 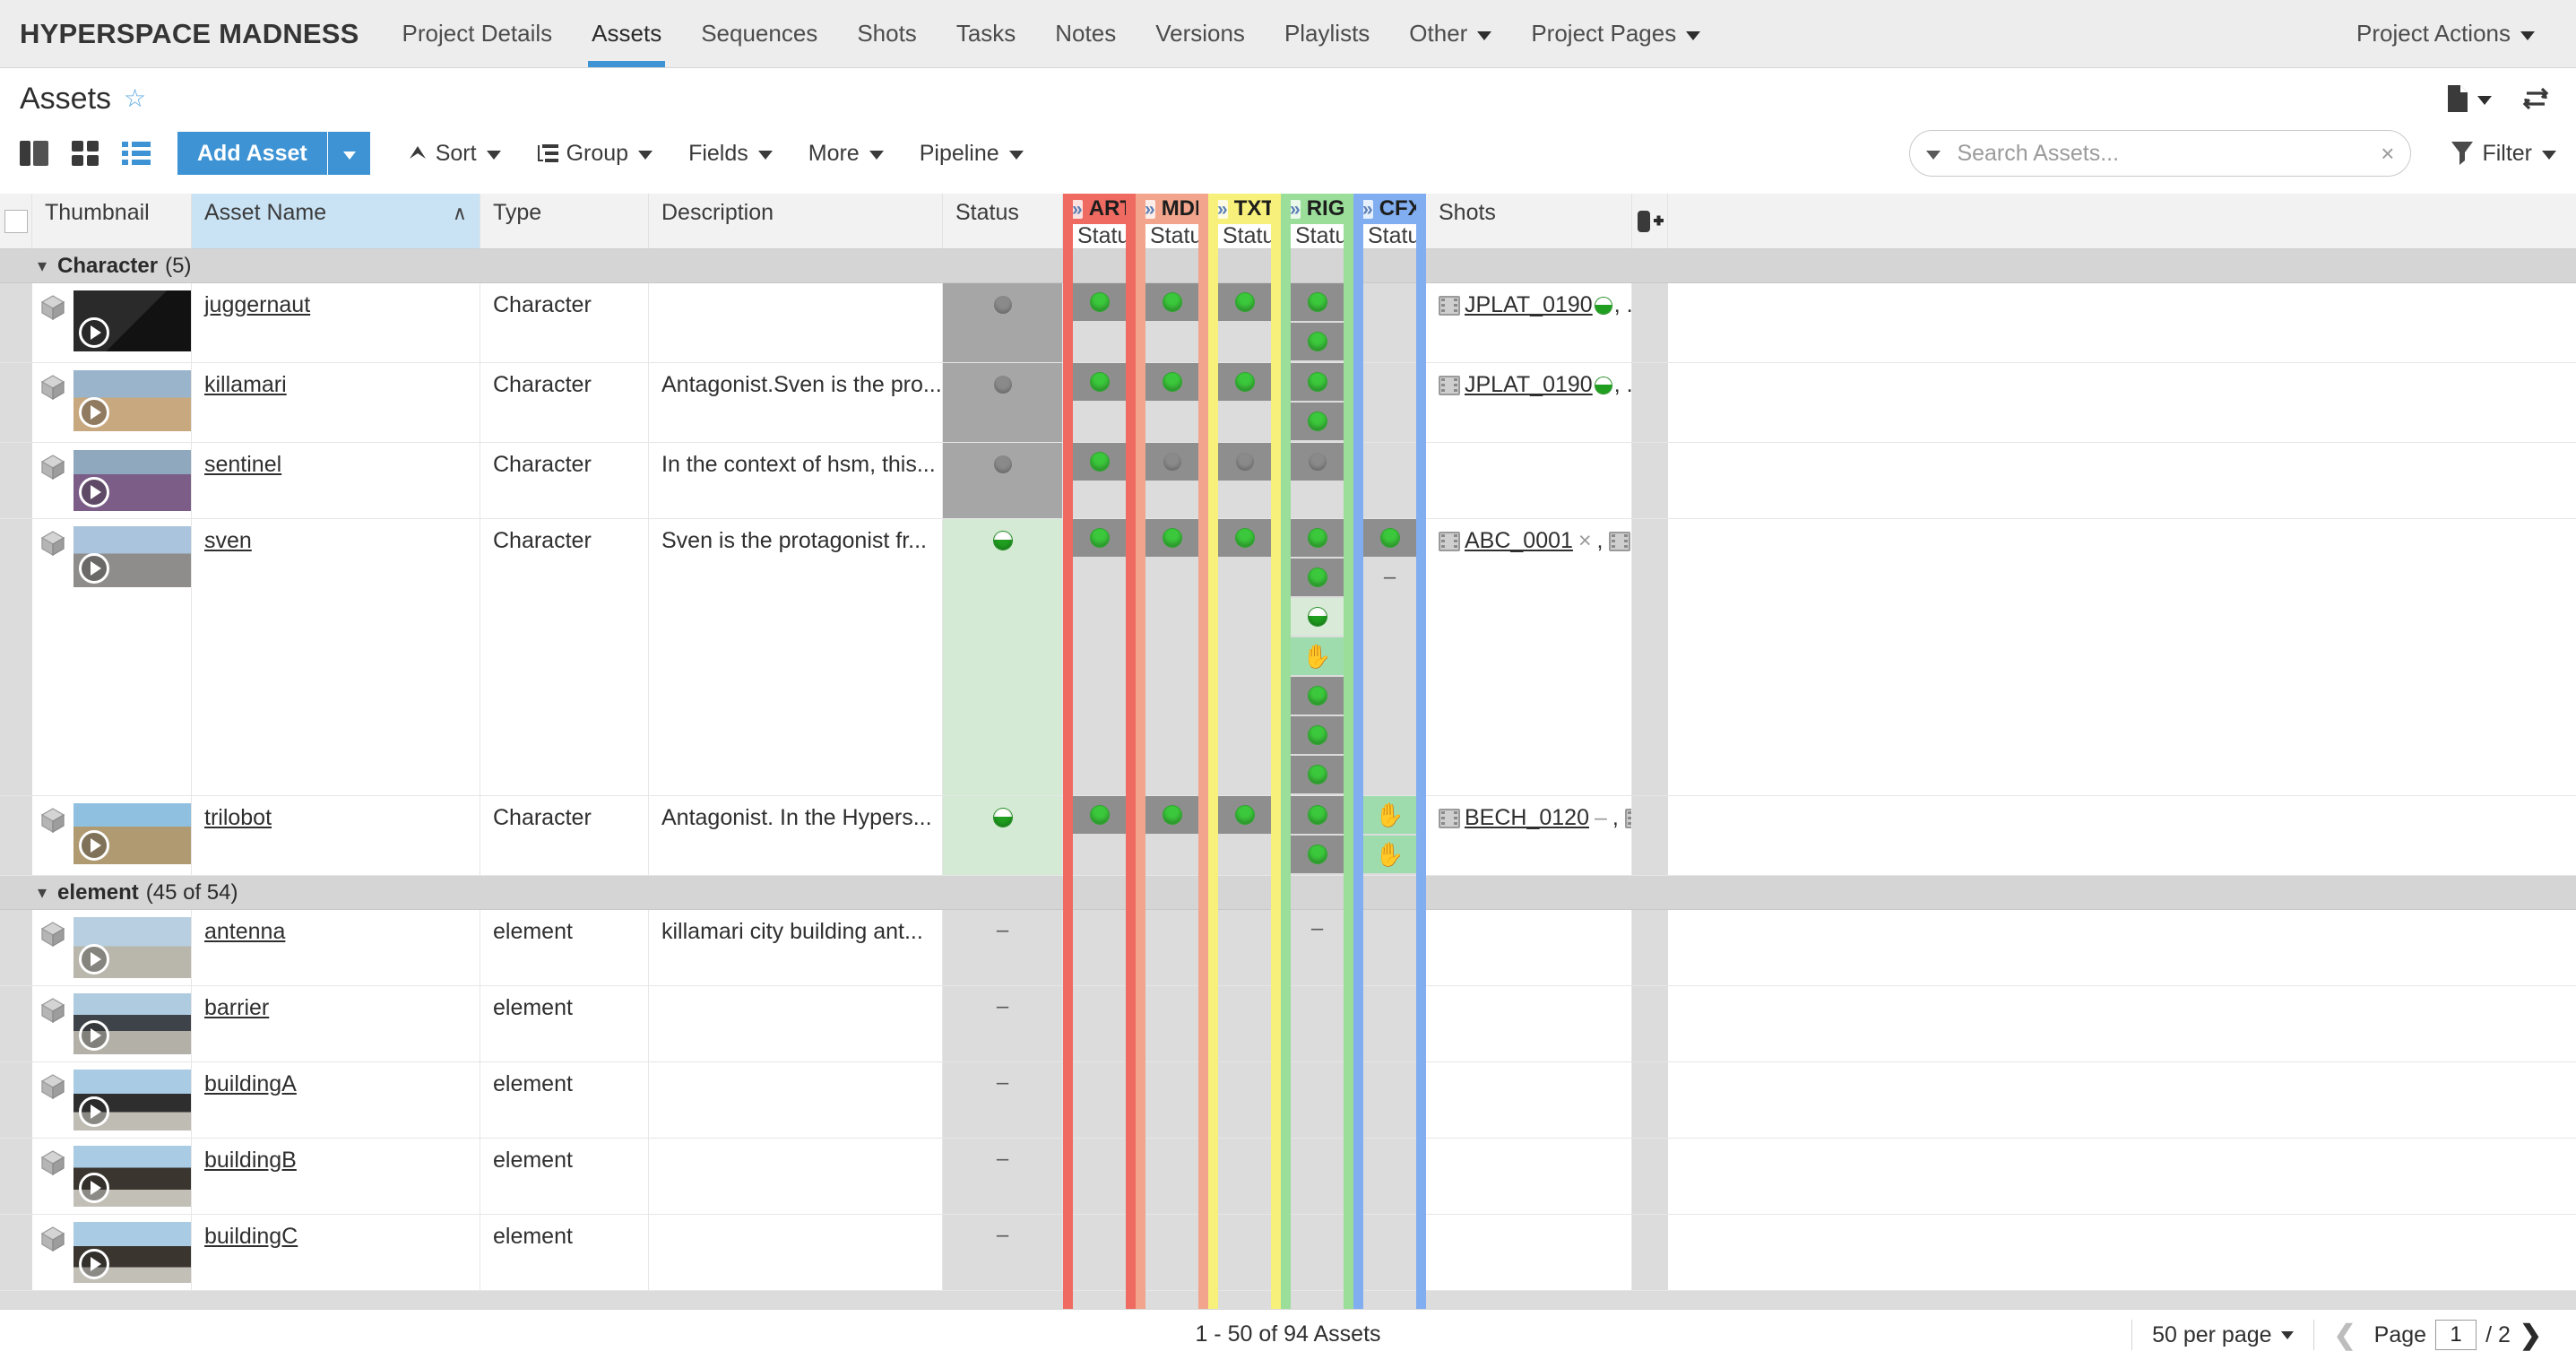 What do you see at coordinates (1529, 221) in the screenshot?
I see `column-header-shots: Shots` at bounding box center [1529, 221].